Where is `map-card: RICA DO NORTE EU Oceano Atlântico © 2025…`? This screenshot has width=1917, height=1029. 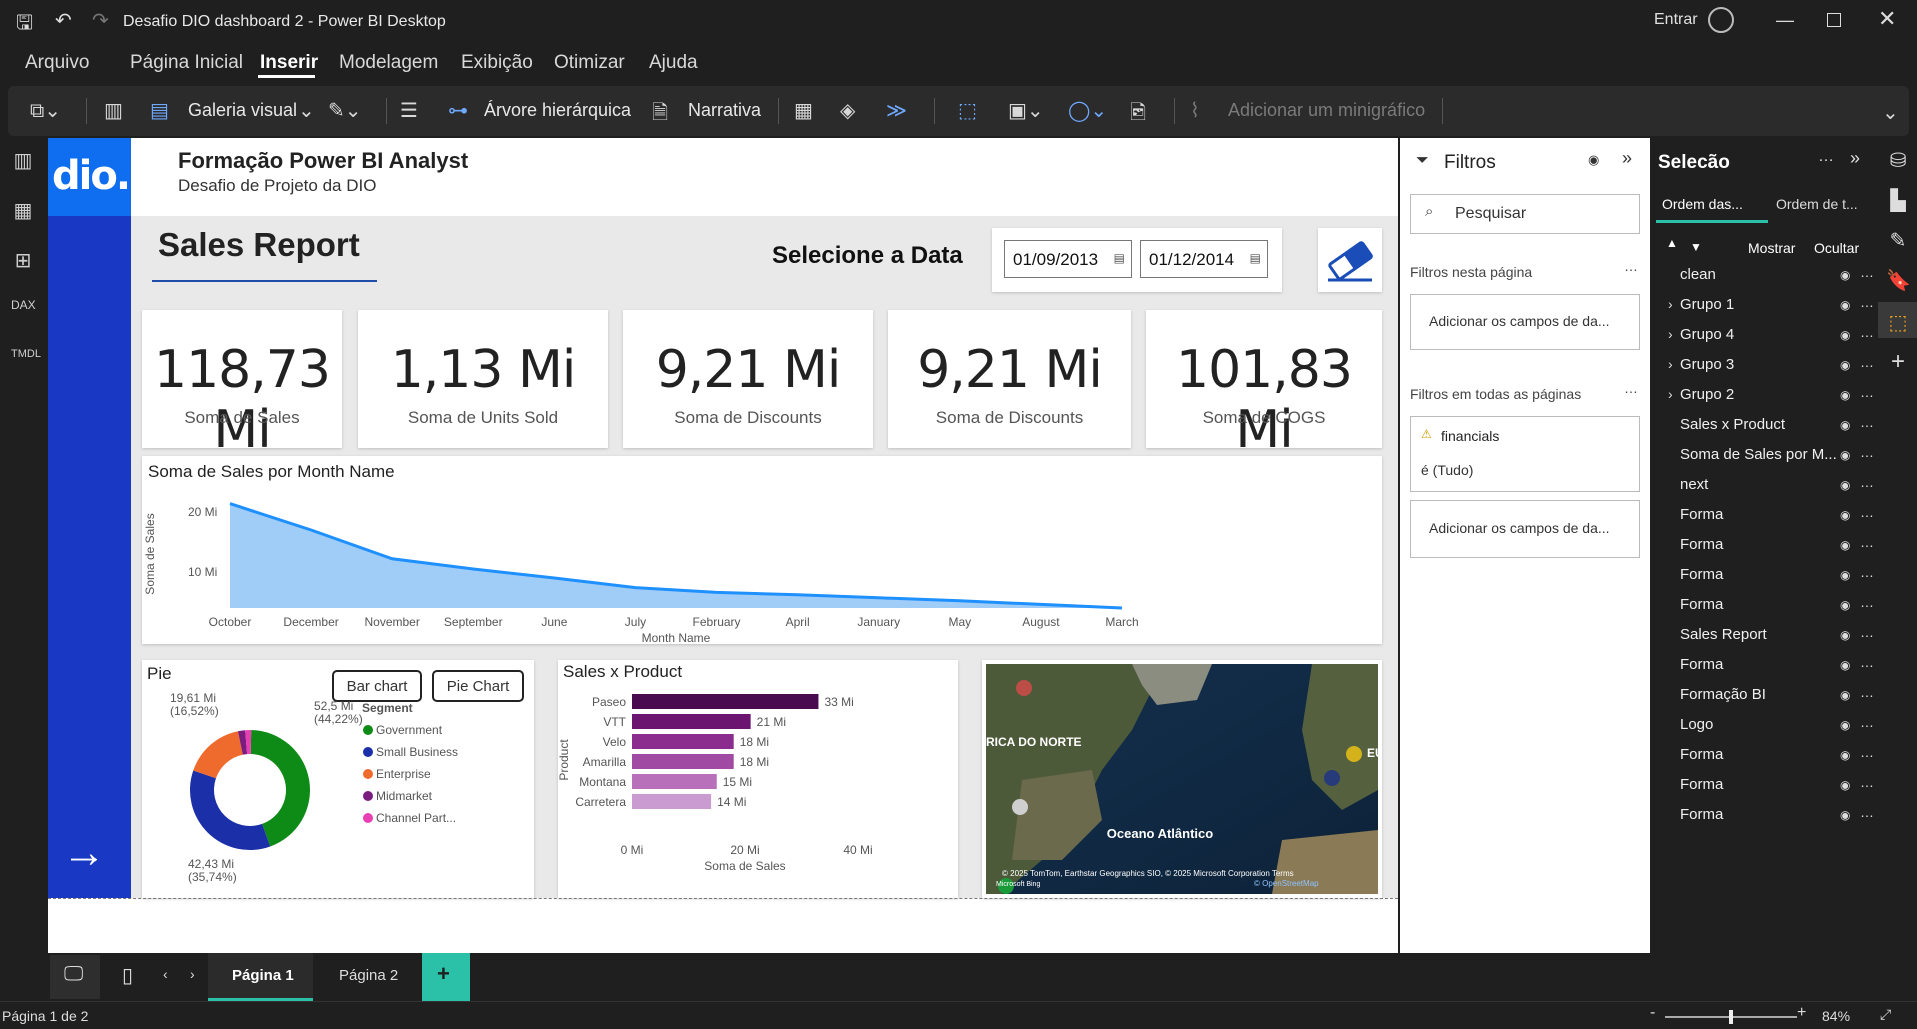
map-card: RICA DO NORTE EU Oceano Atlântico © 2025… is located at coordinates (1183, 779).